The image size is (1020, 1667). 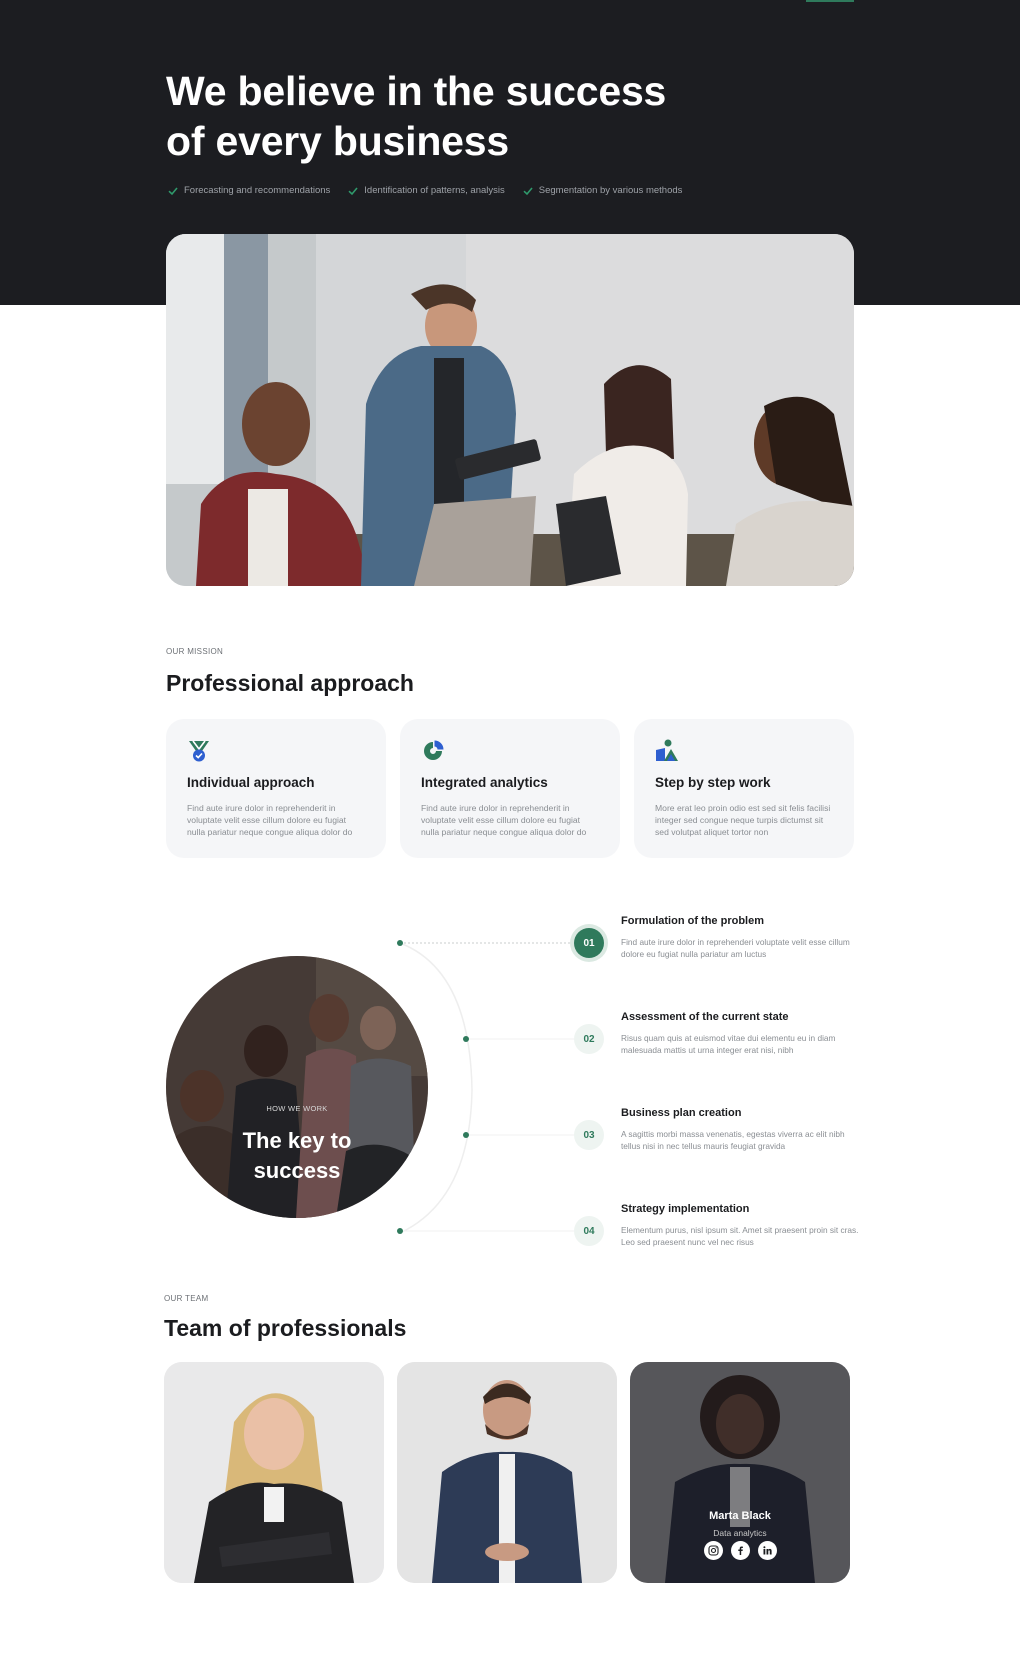 What do you see at coordinates (667, 750) in the screenshot?
I see `shapes-icon` at bounding box center [667, 750].